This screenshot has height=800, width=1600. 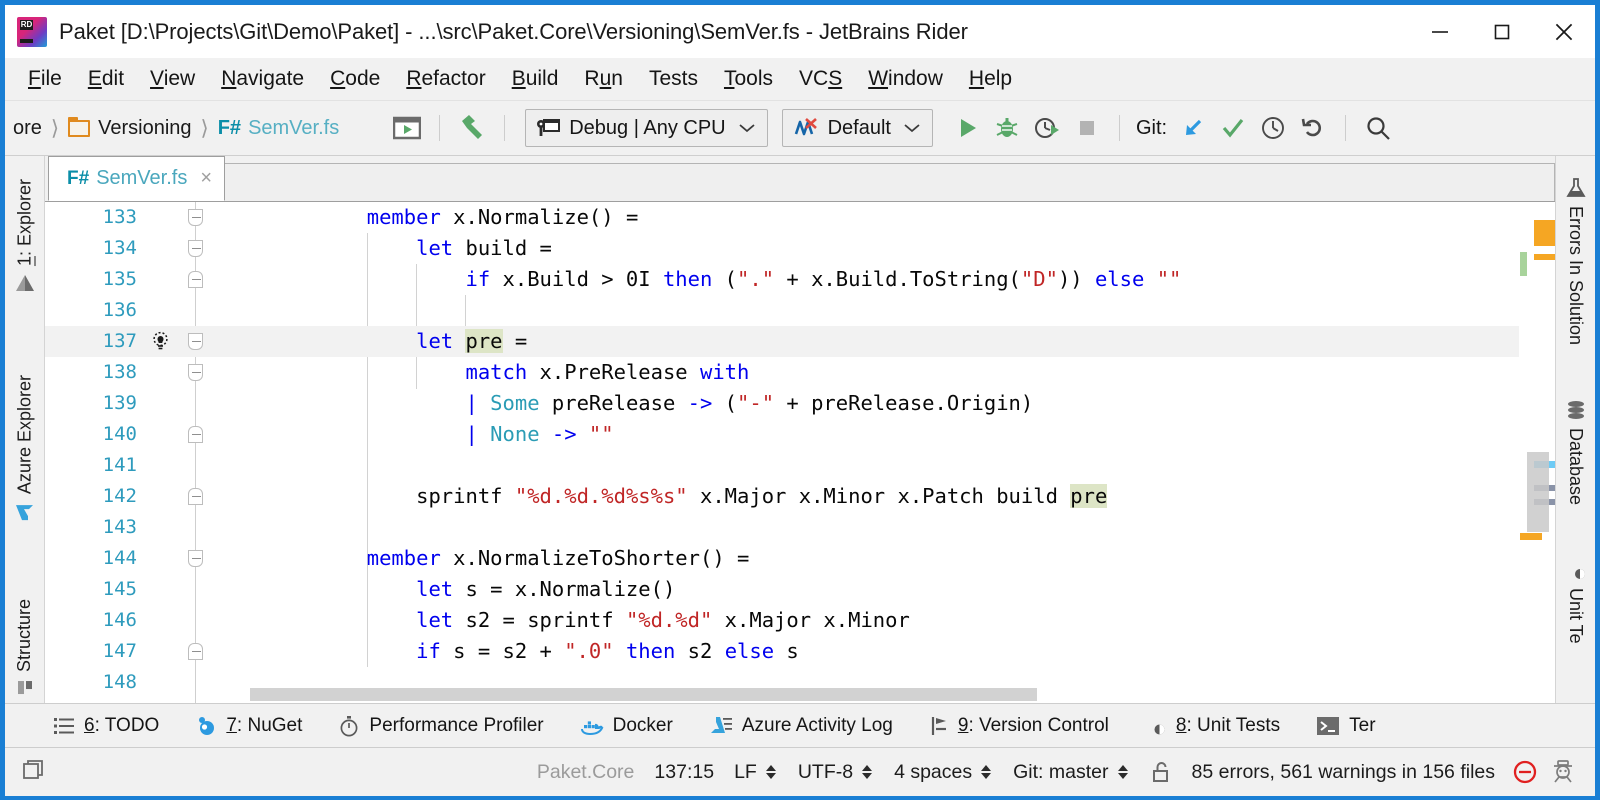 What do you see at coordinates (1576, 452) in the screenshot?
I see `sidebar-item-database: Database` at bounding box center [1576, 452].